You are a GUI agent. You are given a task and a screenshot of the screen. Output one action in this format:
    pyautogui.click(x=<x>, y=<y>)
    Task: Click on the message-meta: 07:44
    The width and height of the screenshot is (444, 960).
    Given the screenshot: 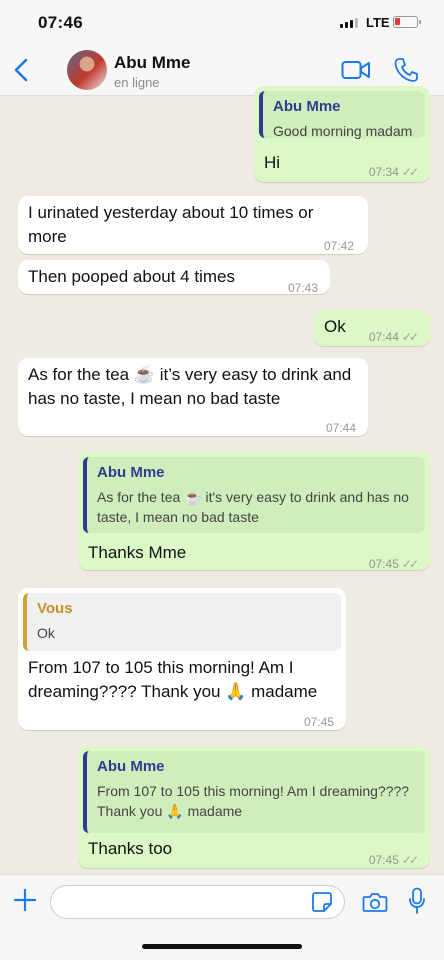 What is the action you would take?
    pyautogui.click(x=341, y=428)
    